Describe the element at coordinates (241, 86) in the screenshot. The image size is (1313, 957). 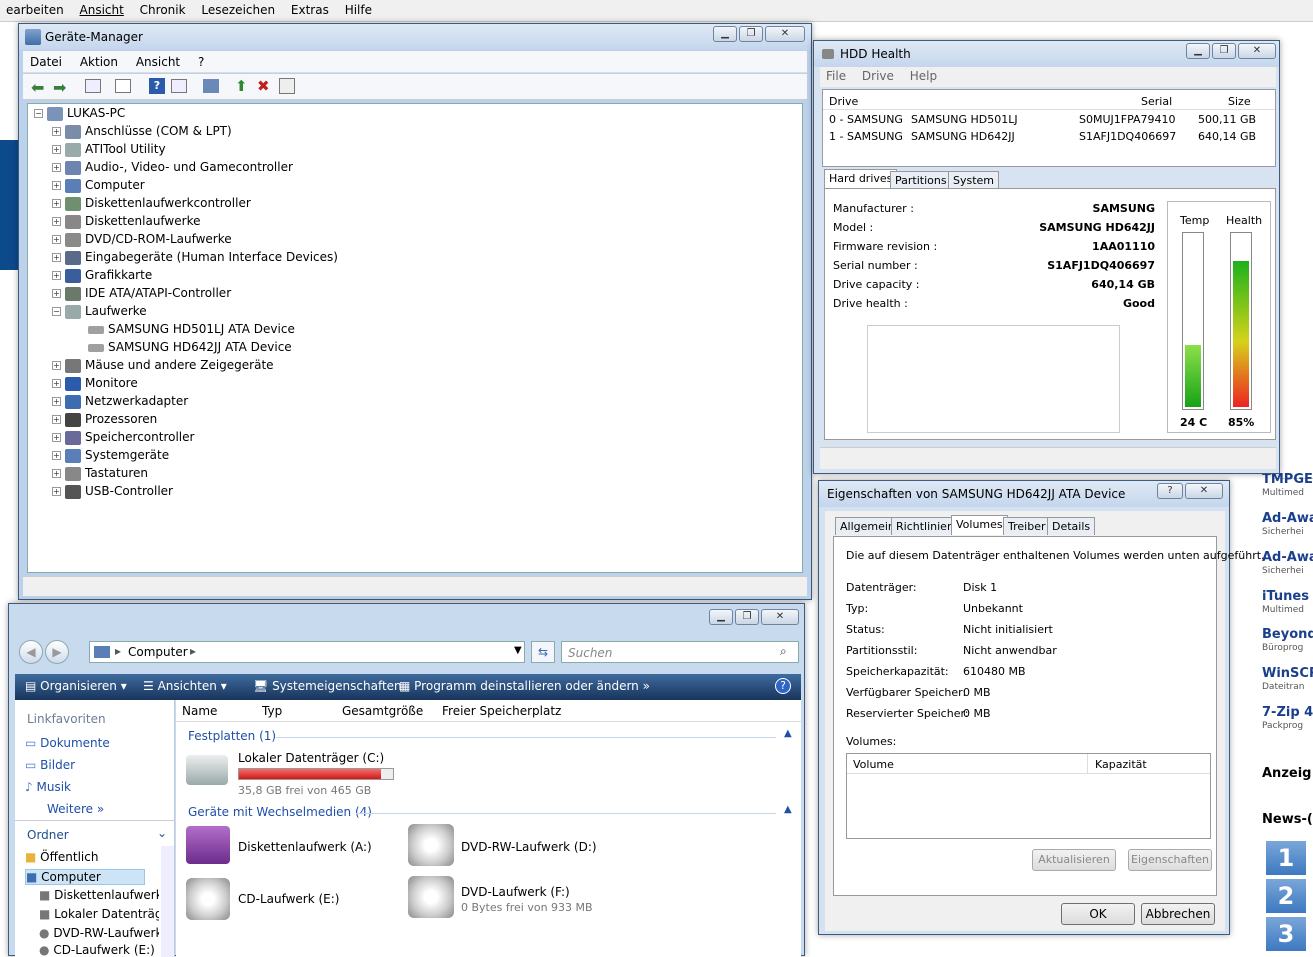
I see `update-driver-icon: ⬆` at that location.